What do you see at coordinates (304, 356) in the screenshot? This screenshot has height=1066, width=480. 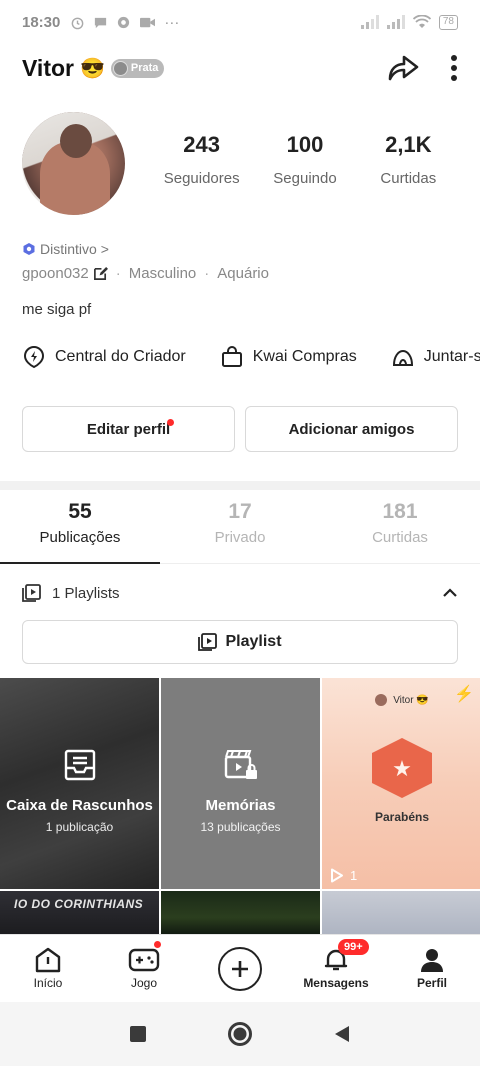 I see `shortcut-kwai-shop-label: Kwai Compras` at bounding box center [304, 356].